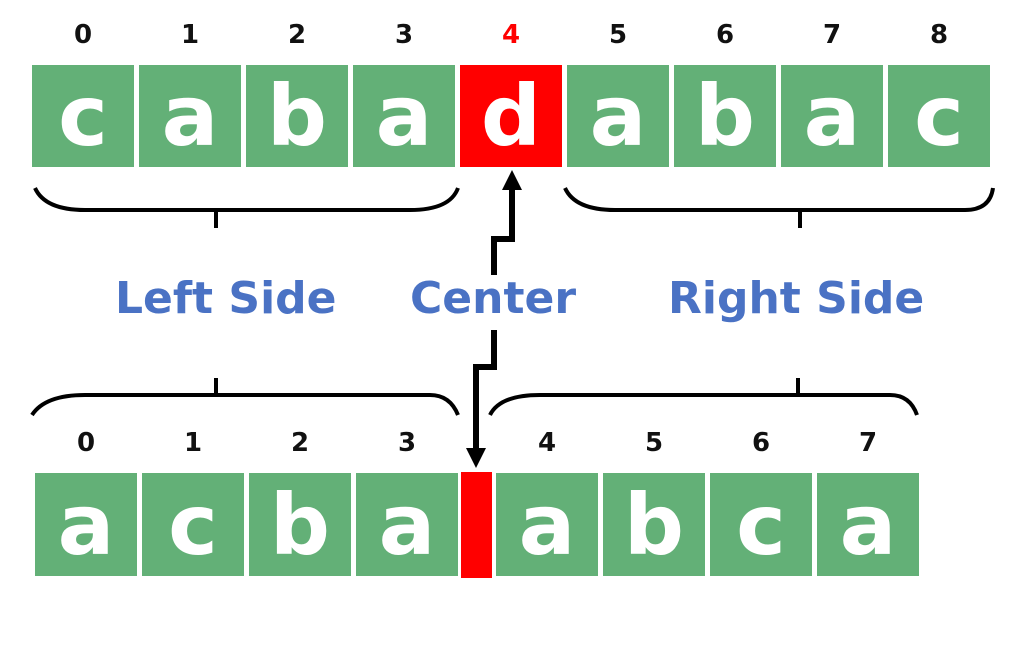  Describe the element at coordinates (246, 199) in the screenshot. I see `left-side-brace-top` at that location.